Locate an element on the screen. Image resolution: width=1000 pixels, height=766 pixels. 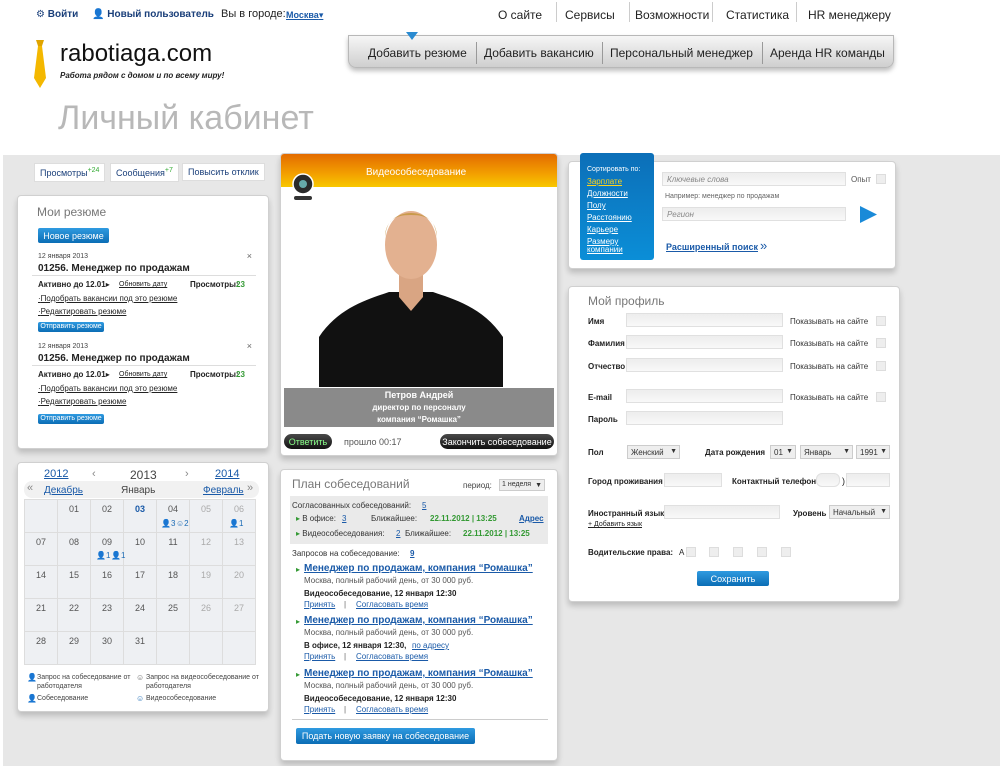
reschedule-link: Согласовать время is located at coordinates (392, 656).